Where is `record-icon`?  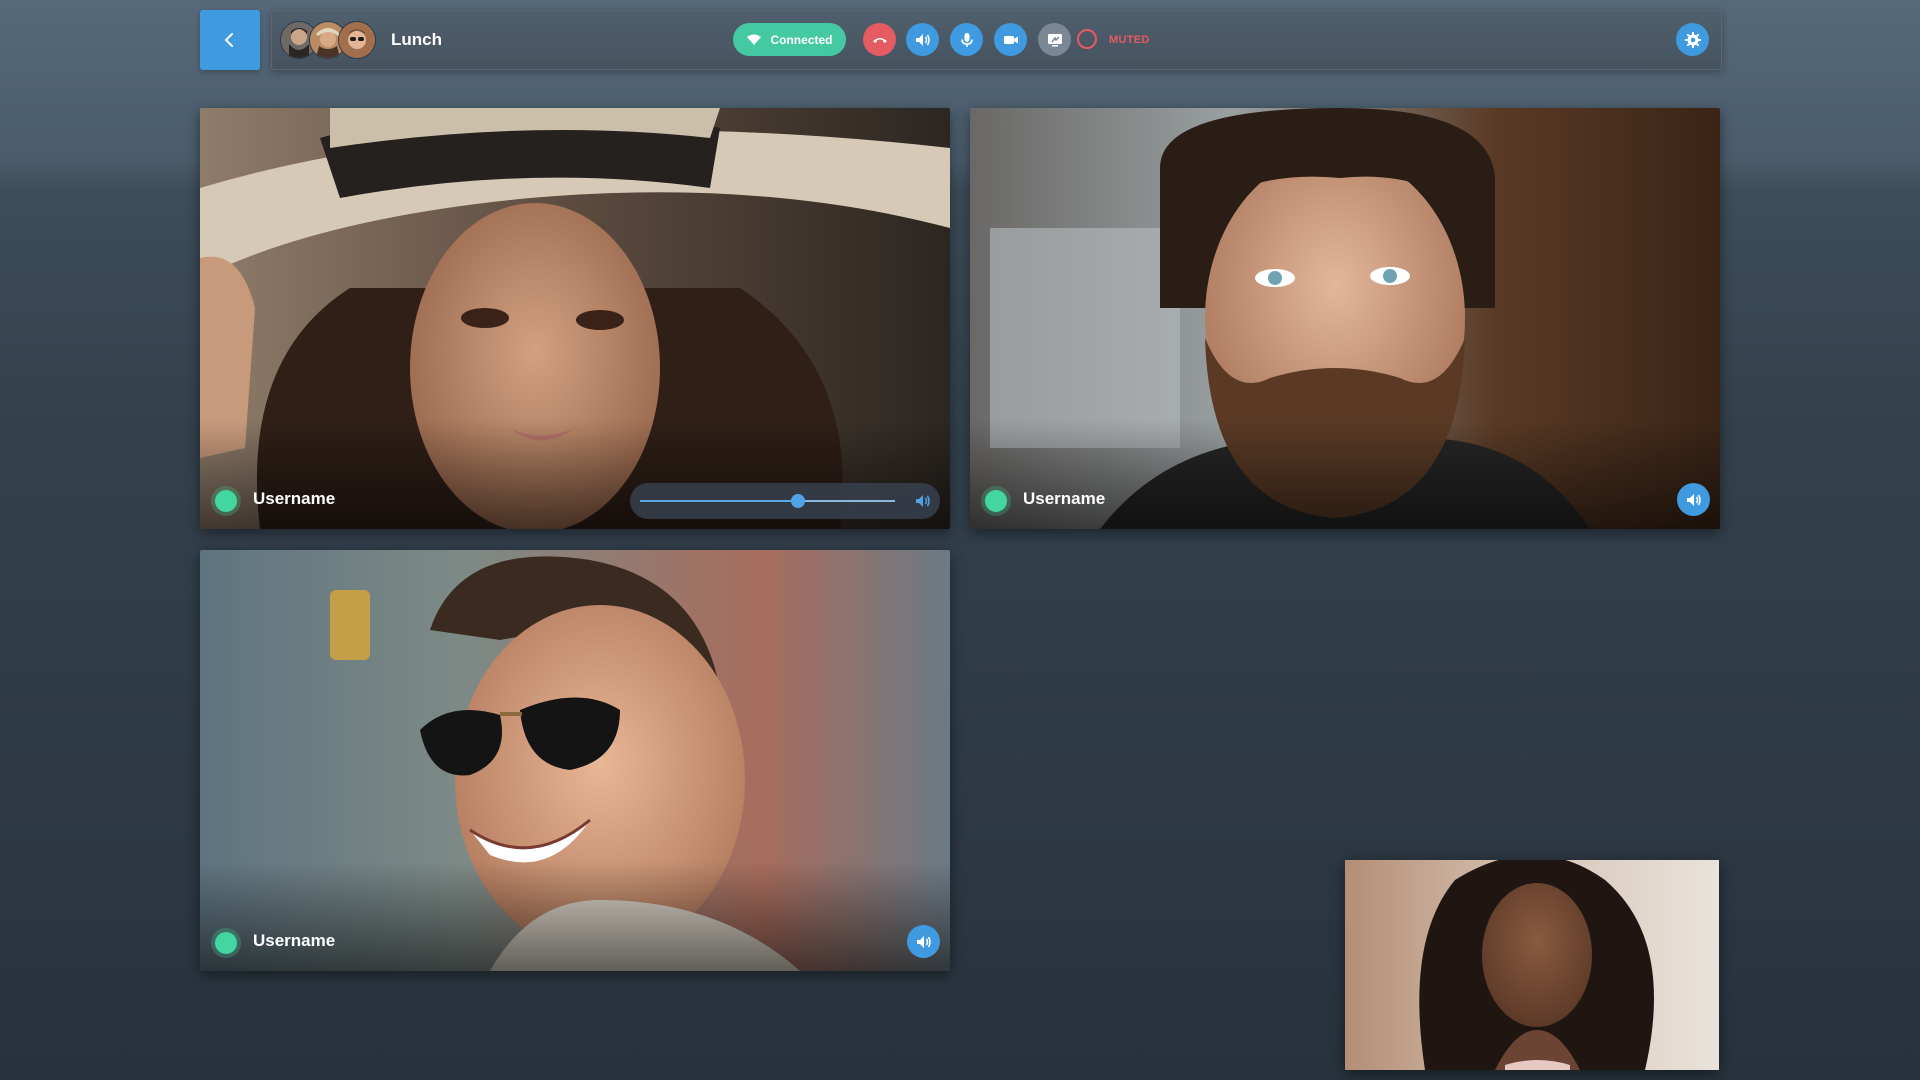
record-icon is located at coordinates (1087, 39).